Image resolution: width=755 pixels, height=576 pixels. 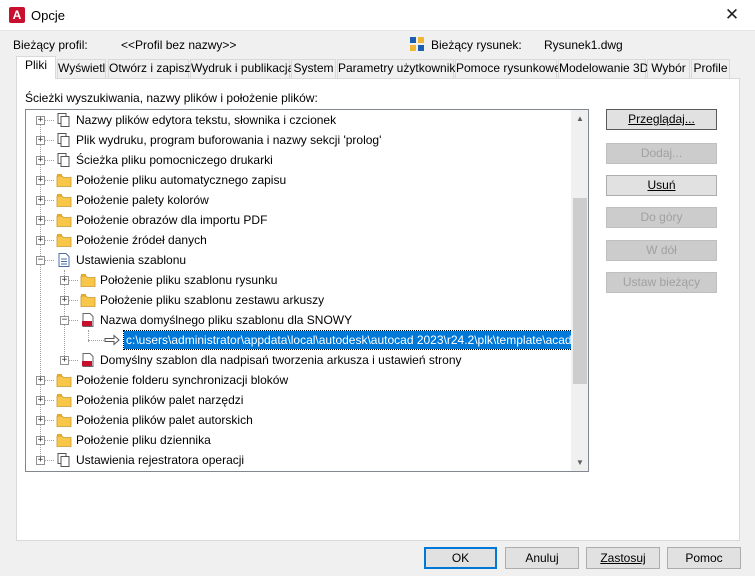 I want to click on tab-modelowanie-3d: Modelowanie 3D, so click(x=603, y=68).